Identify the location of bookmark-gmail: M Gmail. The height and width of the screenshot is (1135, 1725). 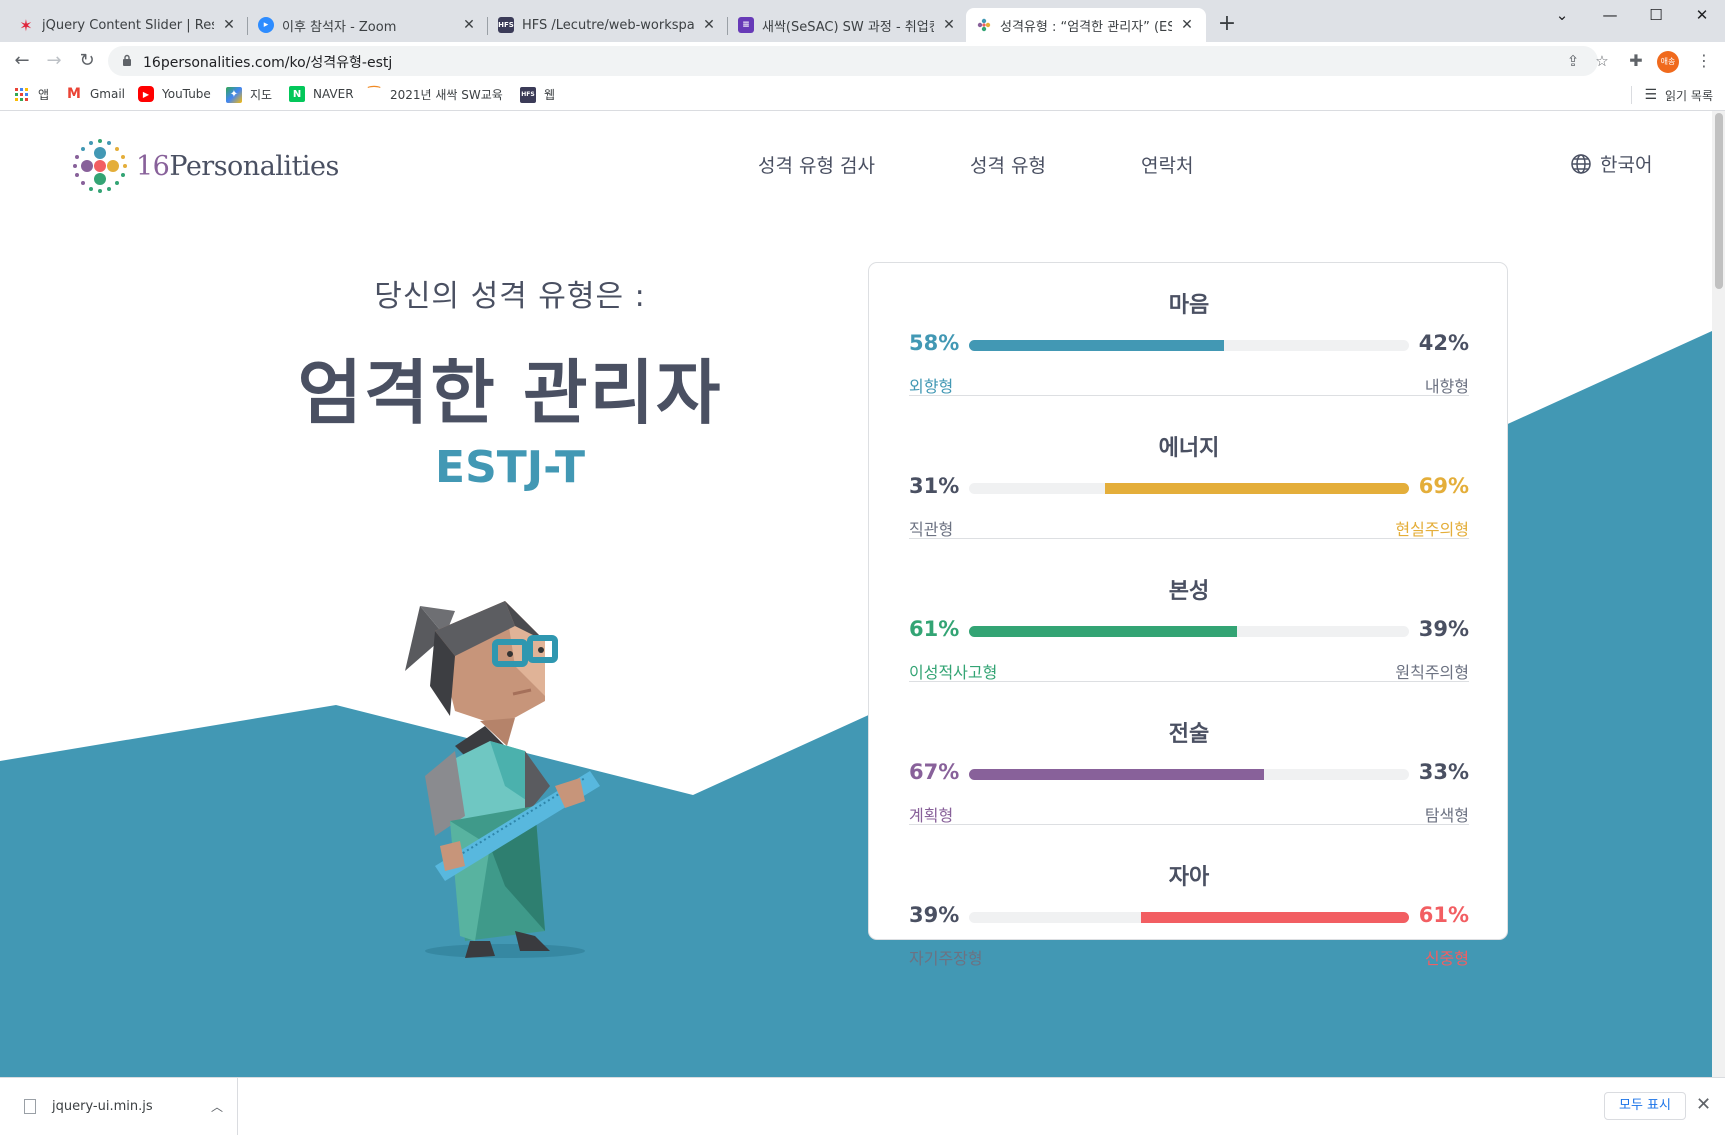
(95, 94).